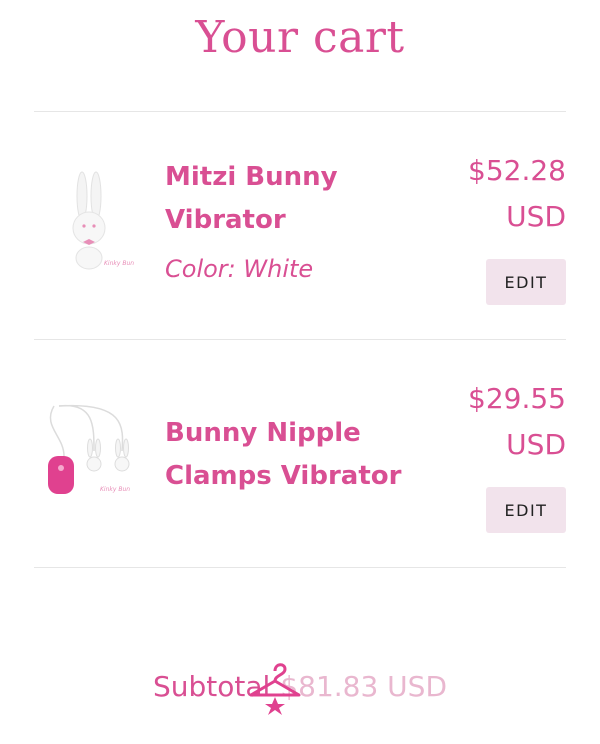 This screenshot has width=600, height=744. What do you see at coordinates (491, 422) in the screenshot?
I see `product-price: $29.55 USD` at bounding box center [491, 422].